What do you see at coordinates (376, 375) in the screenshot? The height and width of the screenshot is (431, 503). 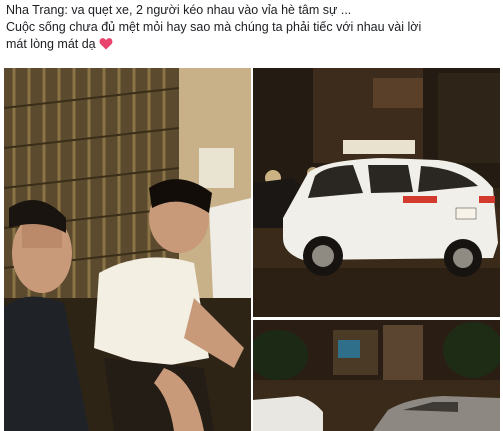 I see `photo-street-cars` at bounding box center [376, 375].